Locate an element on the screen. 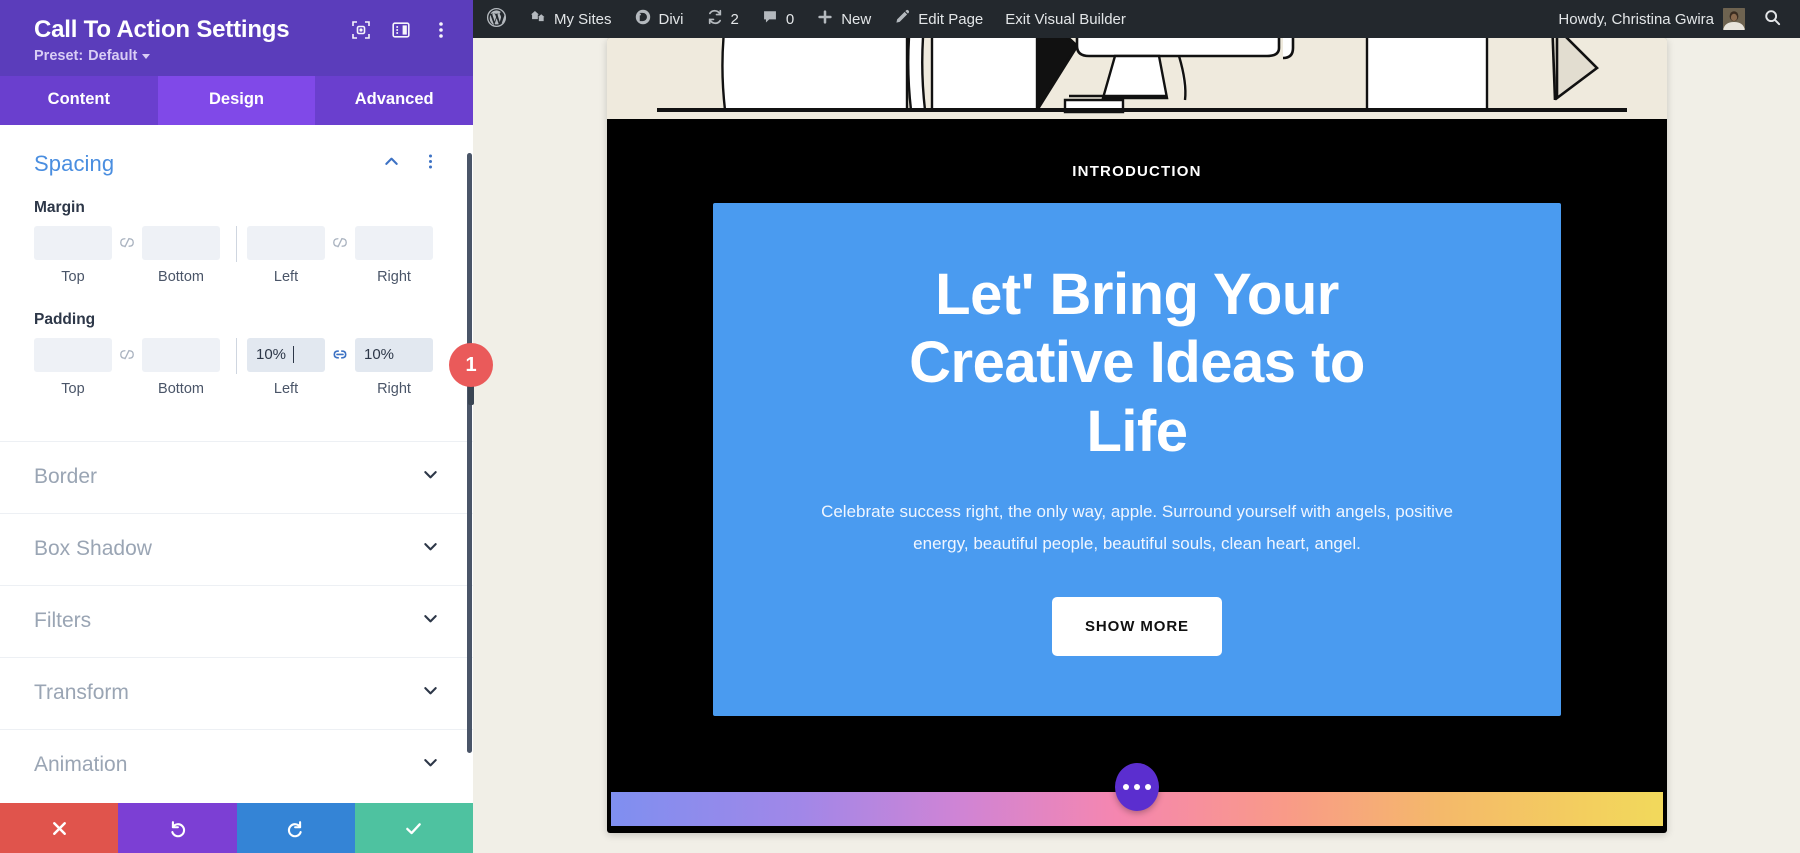 The image size is (1800, 853). accordion-item-box-shadow: Box Shadow is located at coordinates (236, 548).